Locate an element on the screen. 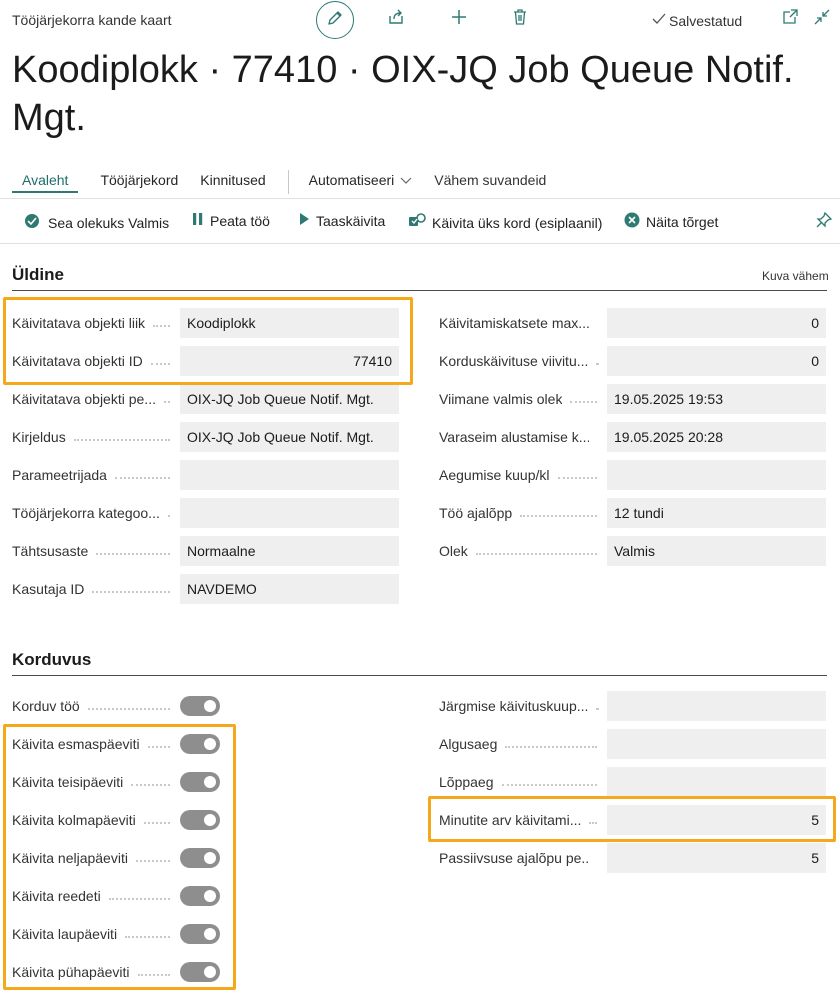 This screenshot has height=992, width=840. general-right-viimane-valmis-olek-field: 19.05.2025 19:53 is located at coordinates (716, 399).